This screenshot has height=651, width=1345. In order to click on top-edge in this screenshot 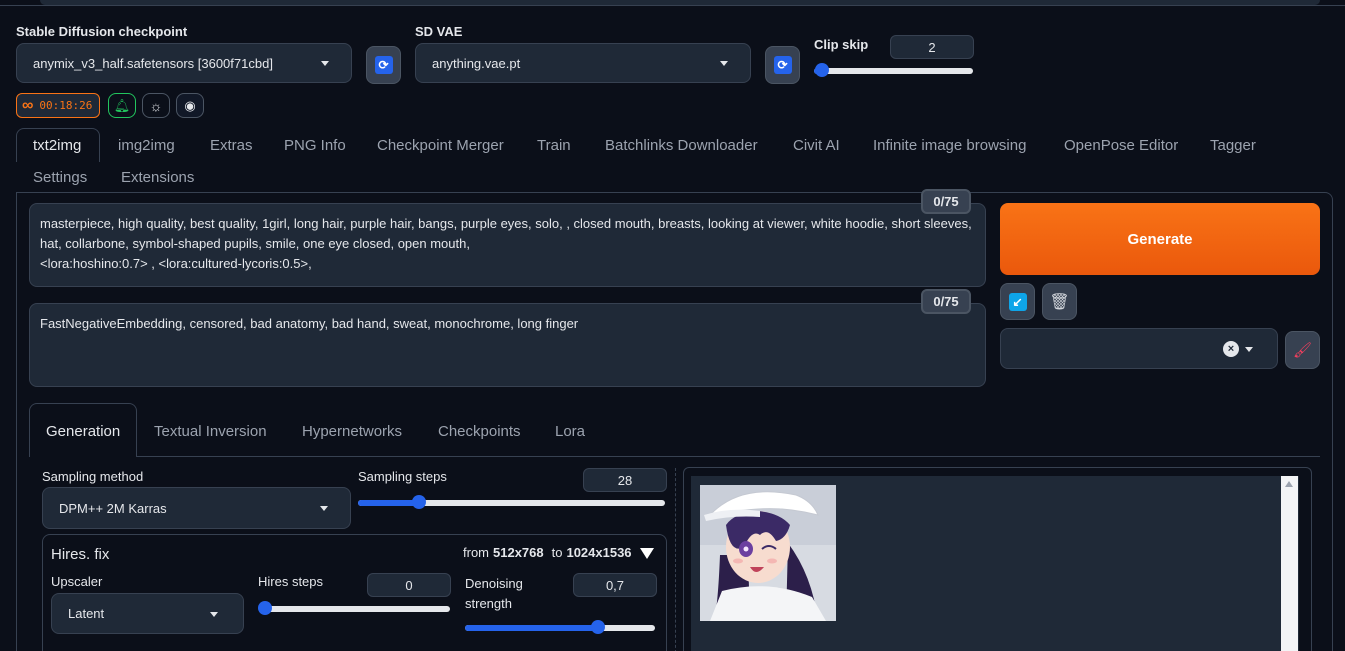, I will do `click(672, 3)`.